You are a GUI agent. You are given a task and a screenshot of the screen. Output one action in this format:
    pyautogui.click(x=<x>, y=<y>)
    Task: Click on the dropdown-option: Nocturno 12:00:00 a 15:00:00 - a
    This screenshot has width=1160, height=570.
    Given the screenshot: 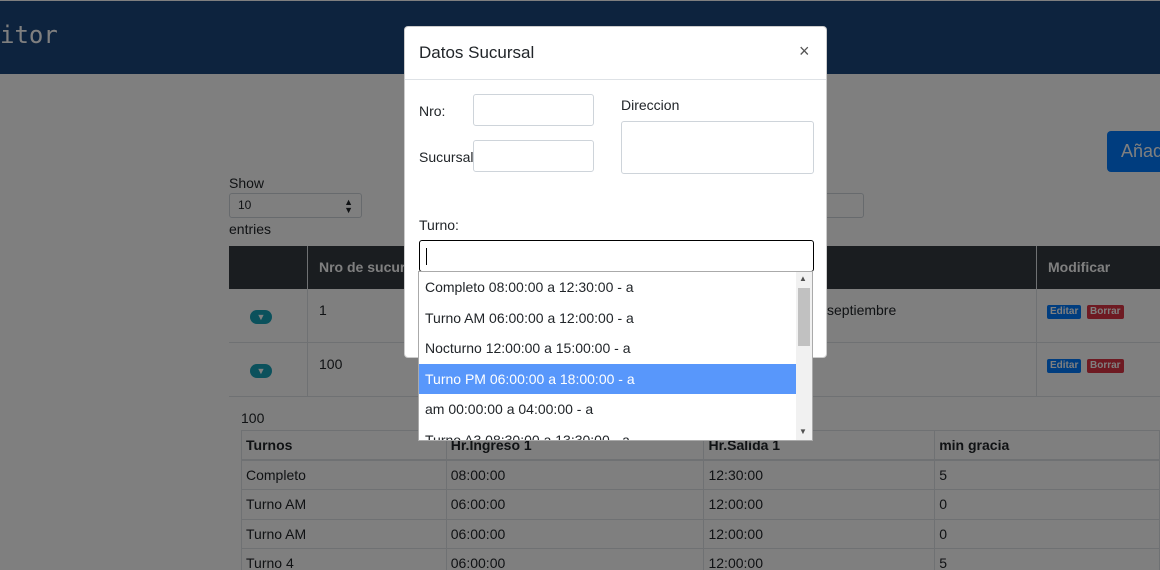 What is the action you would take?
    pyautogui.click(x=607, y=348)
    